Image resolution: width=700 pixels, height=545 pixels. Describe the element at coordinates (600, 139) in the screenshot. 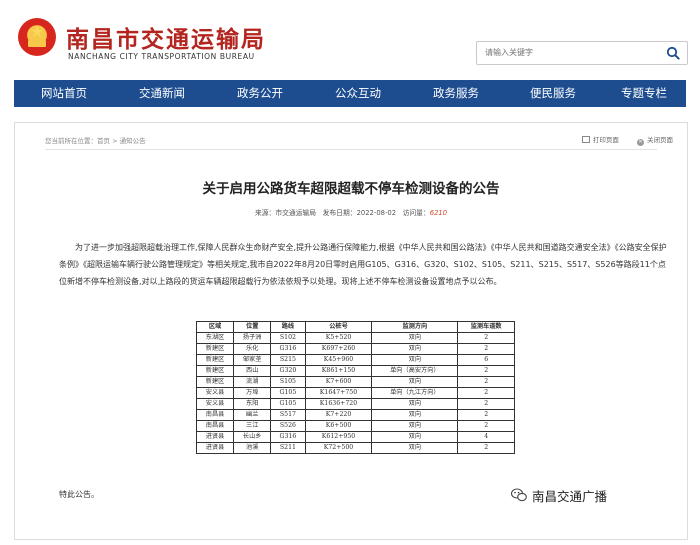

I see `print-button: 打印页面` at that location.